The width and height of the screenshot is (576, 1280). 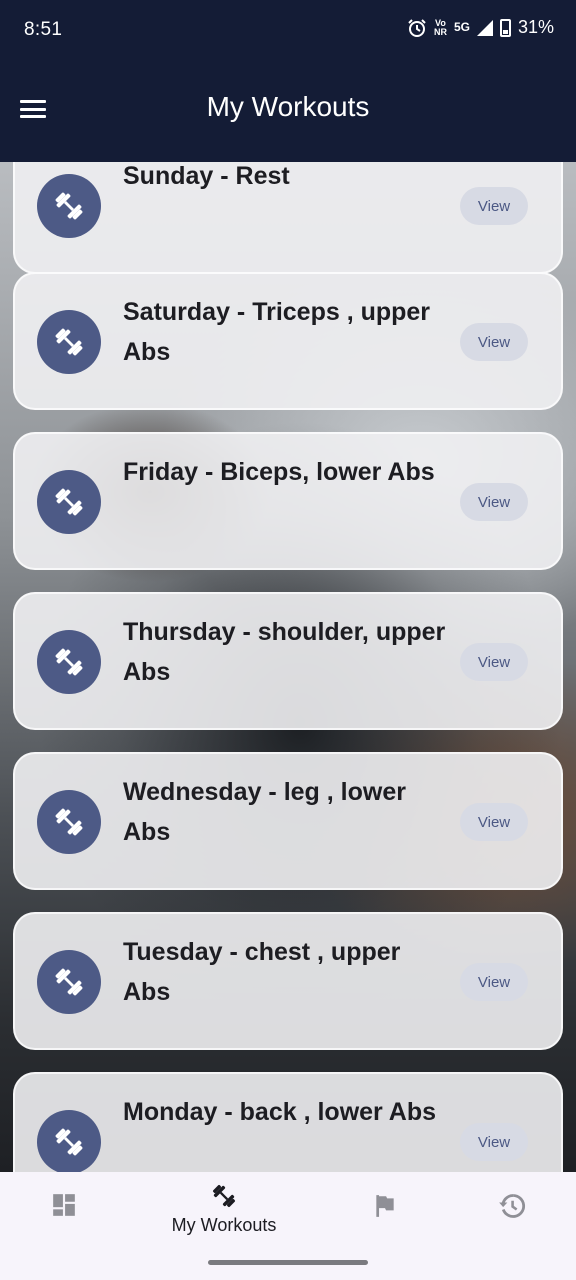 What do you see at coordinates (288, 218) in the screenshot?
I see `workout-card-sunday: Sunday - Rest View` at bounding box center [288, 218].